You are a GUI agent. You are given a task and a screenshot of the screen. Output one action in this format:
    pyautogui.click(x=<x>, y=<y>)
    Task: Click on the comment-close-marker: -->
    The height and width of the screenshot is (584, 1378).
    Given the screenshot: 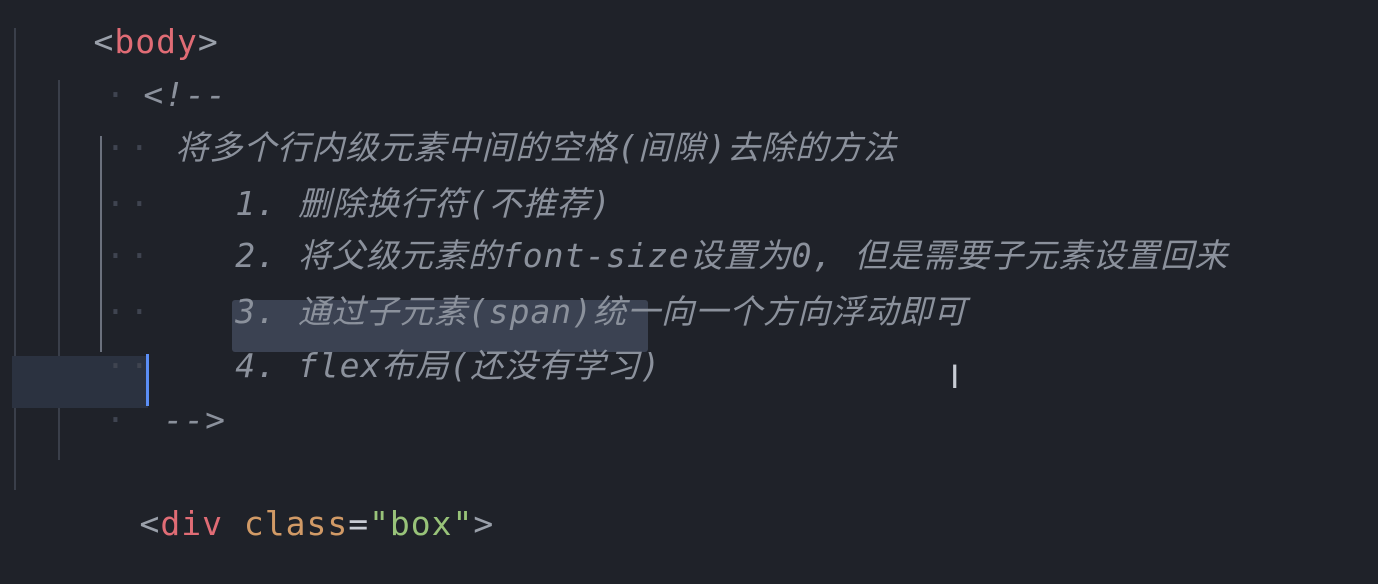 What is the action you would take?
    pyautogui.click(x=194, y=419)
    